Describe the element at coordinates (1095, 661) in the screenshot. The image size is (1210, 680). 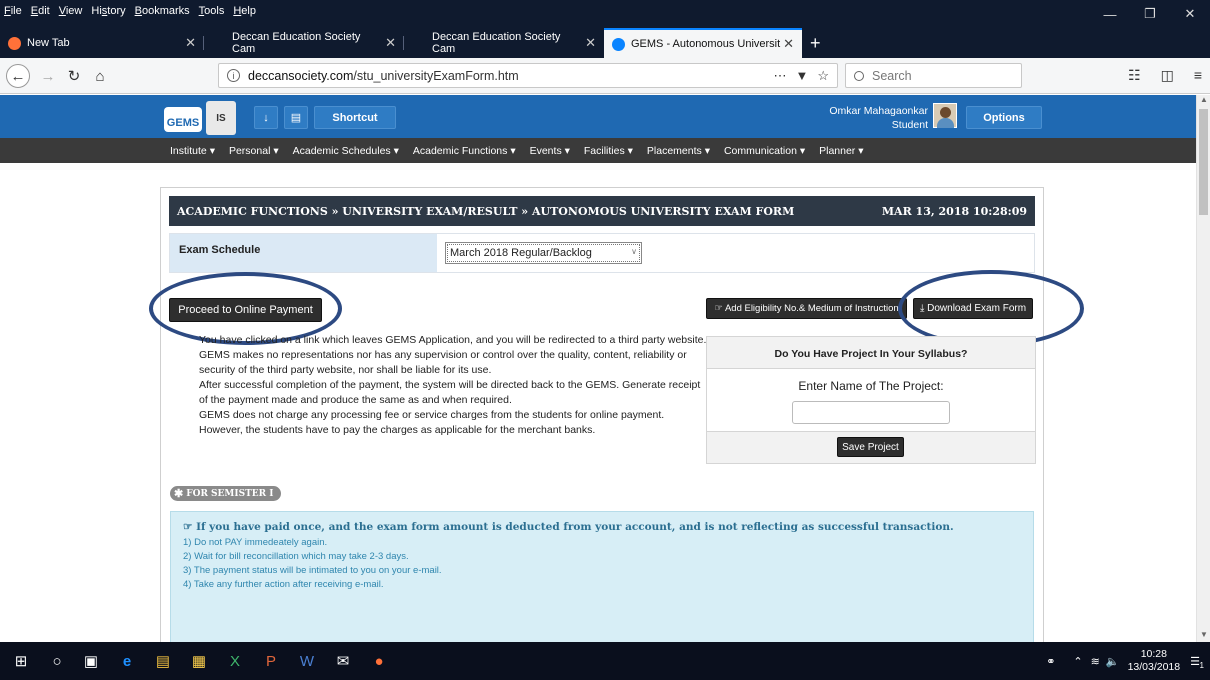
I see `wifi-icon: ≋` at that location.